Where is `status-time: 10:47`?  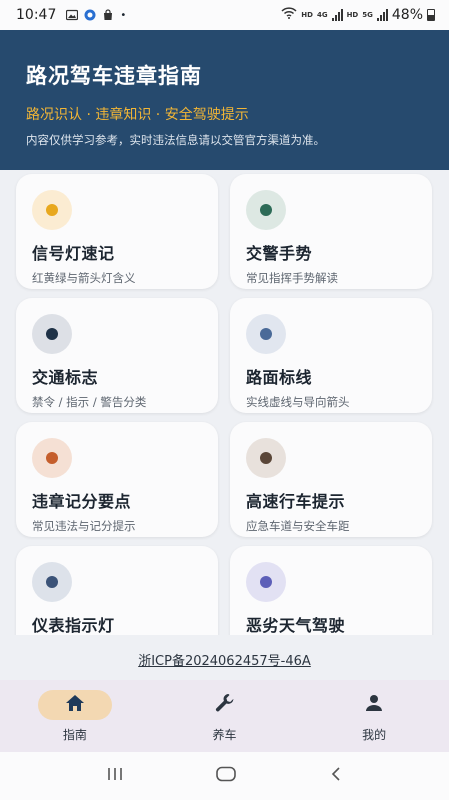
status-time: 10:47 is located at coordinates (36, 15).